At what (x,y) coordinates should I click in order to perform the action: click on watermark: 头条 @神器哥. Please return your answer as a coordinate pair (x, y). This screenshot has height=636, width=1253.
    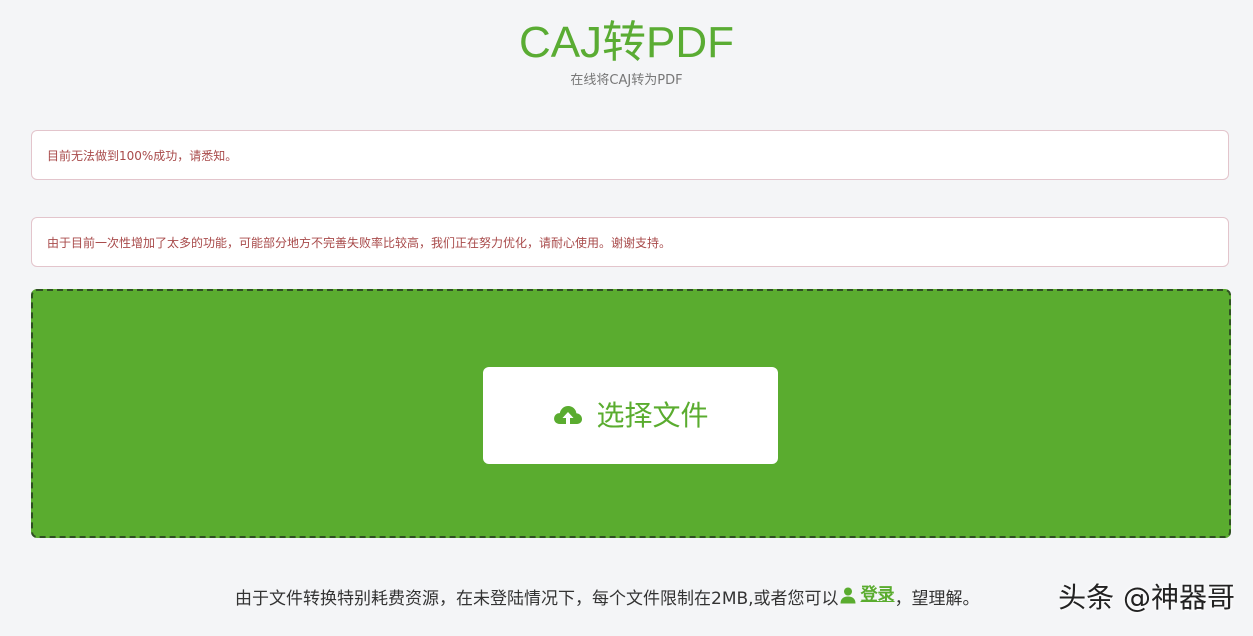
    Looking at the image, I should click on (1146, 597).